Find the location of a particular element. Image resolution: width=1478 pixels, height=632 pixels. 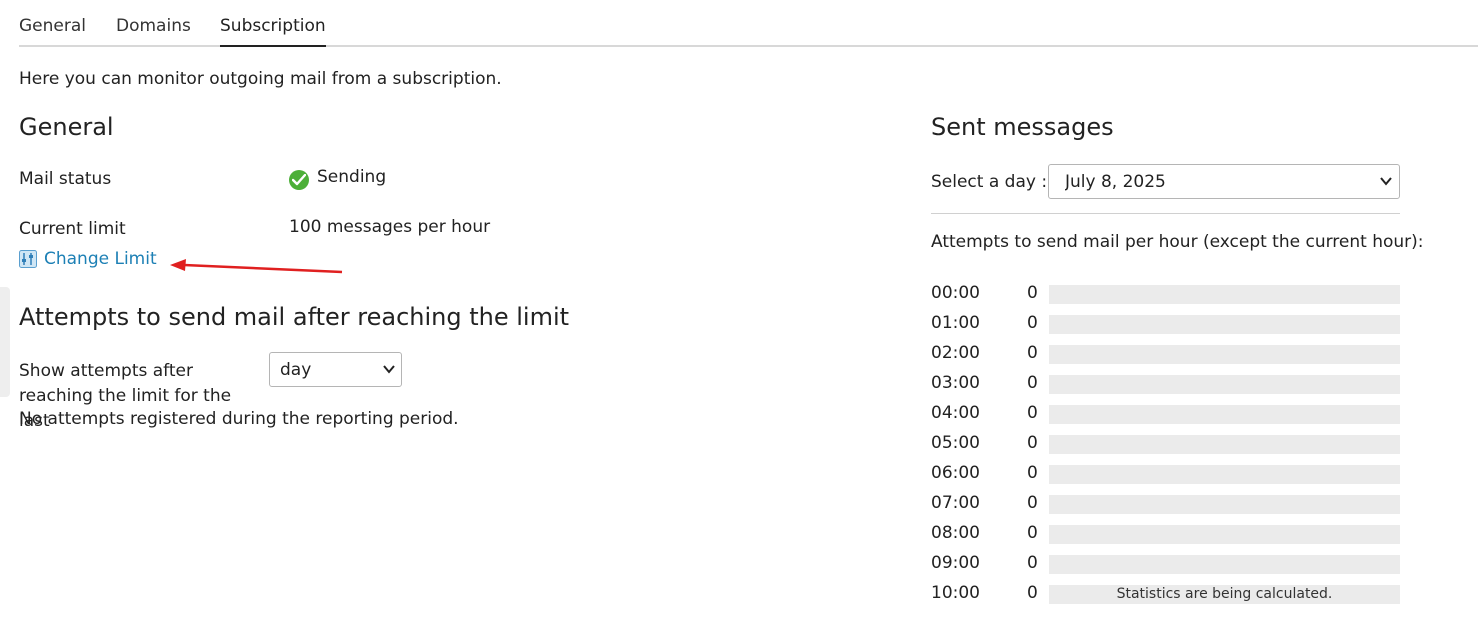

general-heading: General is located at coordinates (66, 127).